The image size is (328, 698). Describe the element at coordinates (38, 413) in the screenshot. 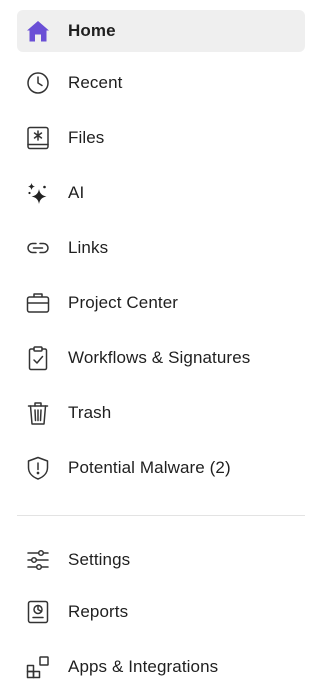

I see `trash-icon` at that location.